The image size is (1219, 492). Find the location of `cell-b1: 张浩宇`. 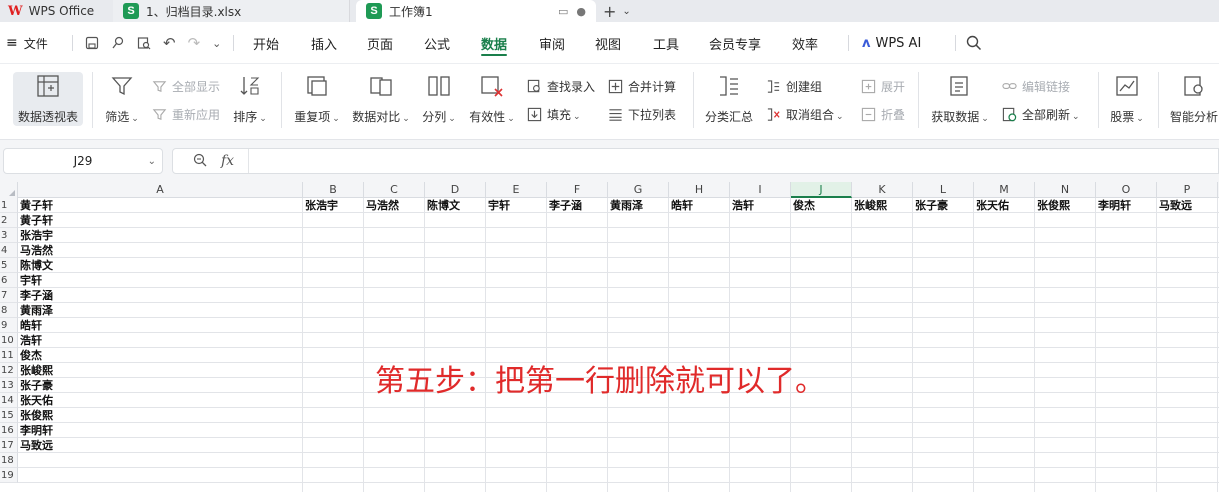

cell-b1: 张浩宇 is located at coordinates (333, 205).